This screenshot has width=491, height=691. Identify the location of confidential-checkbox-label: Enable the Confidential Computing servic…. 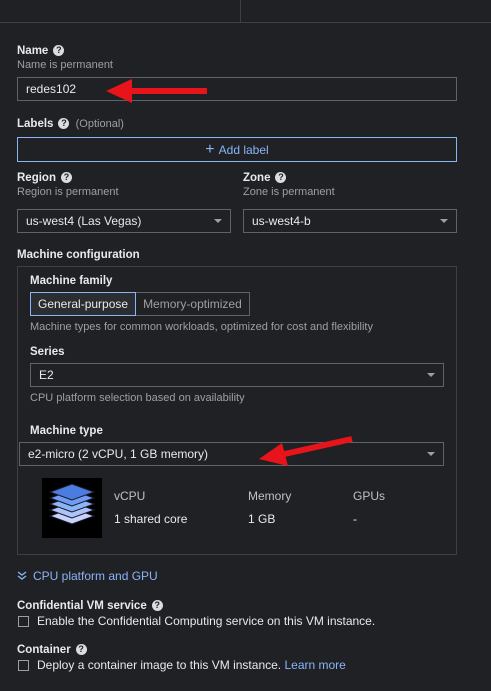
(206, 621).